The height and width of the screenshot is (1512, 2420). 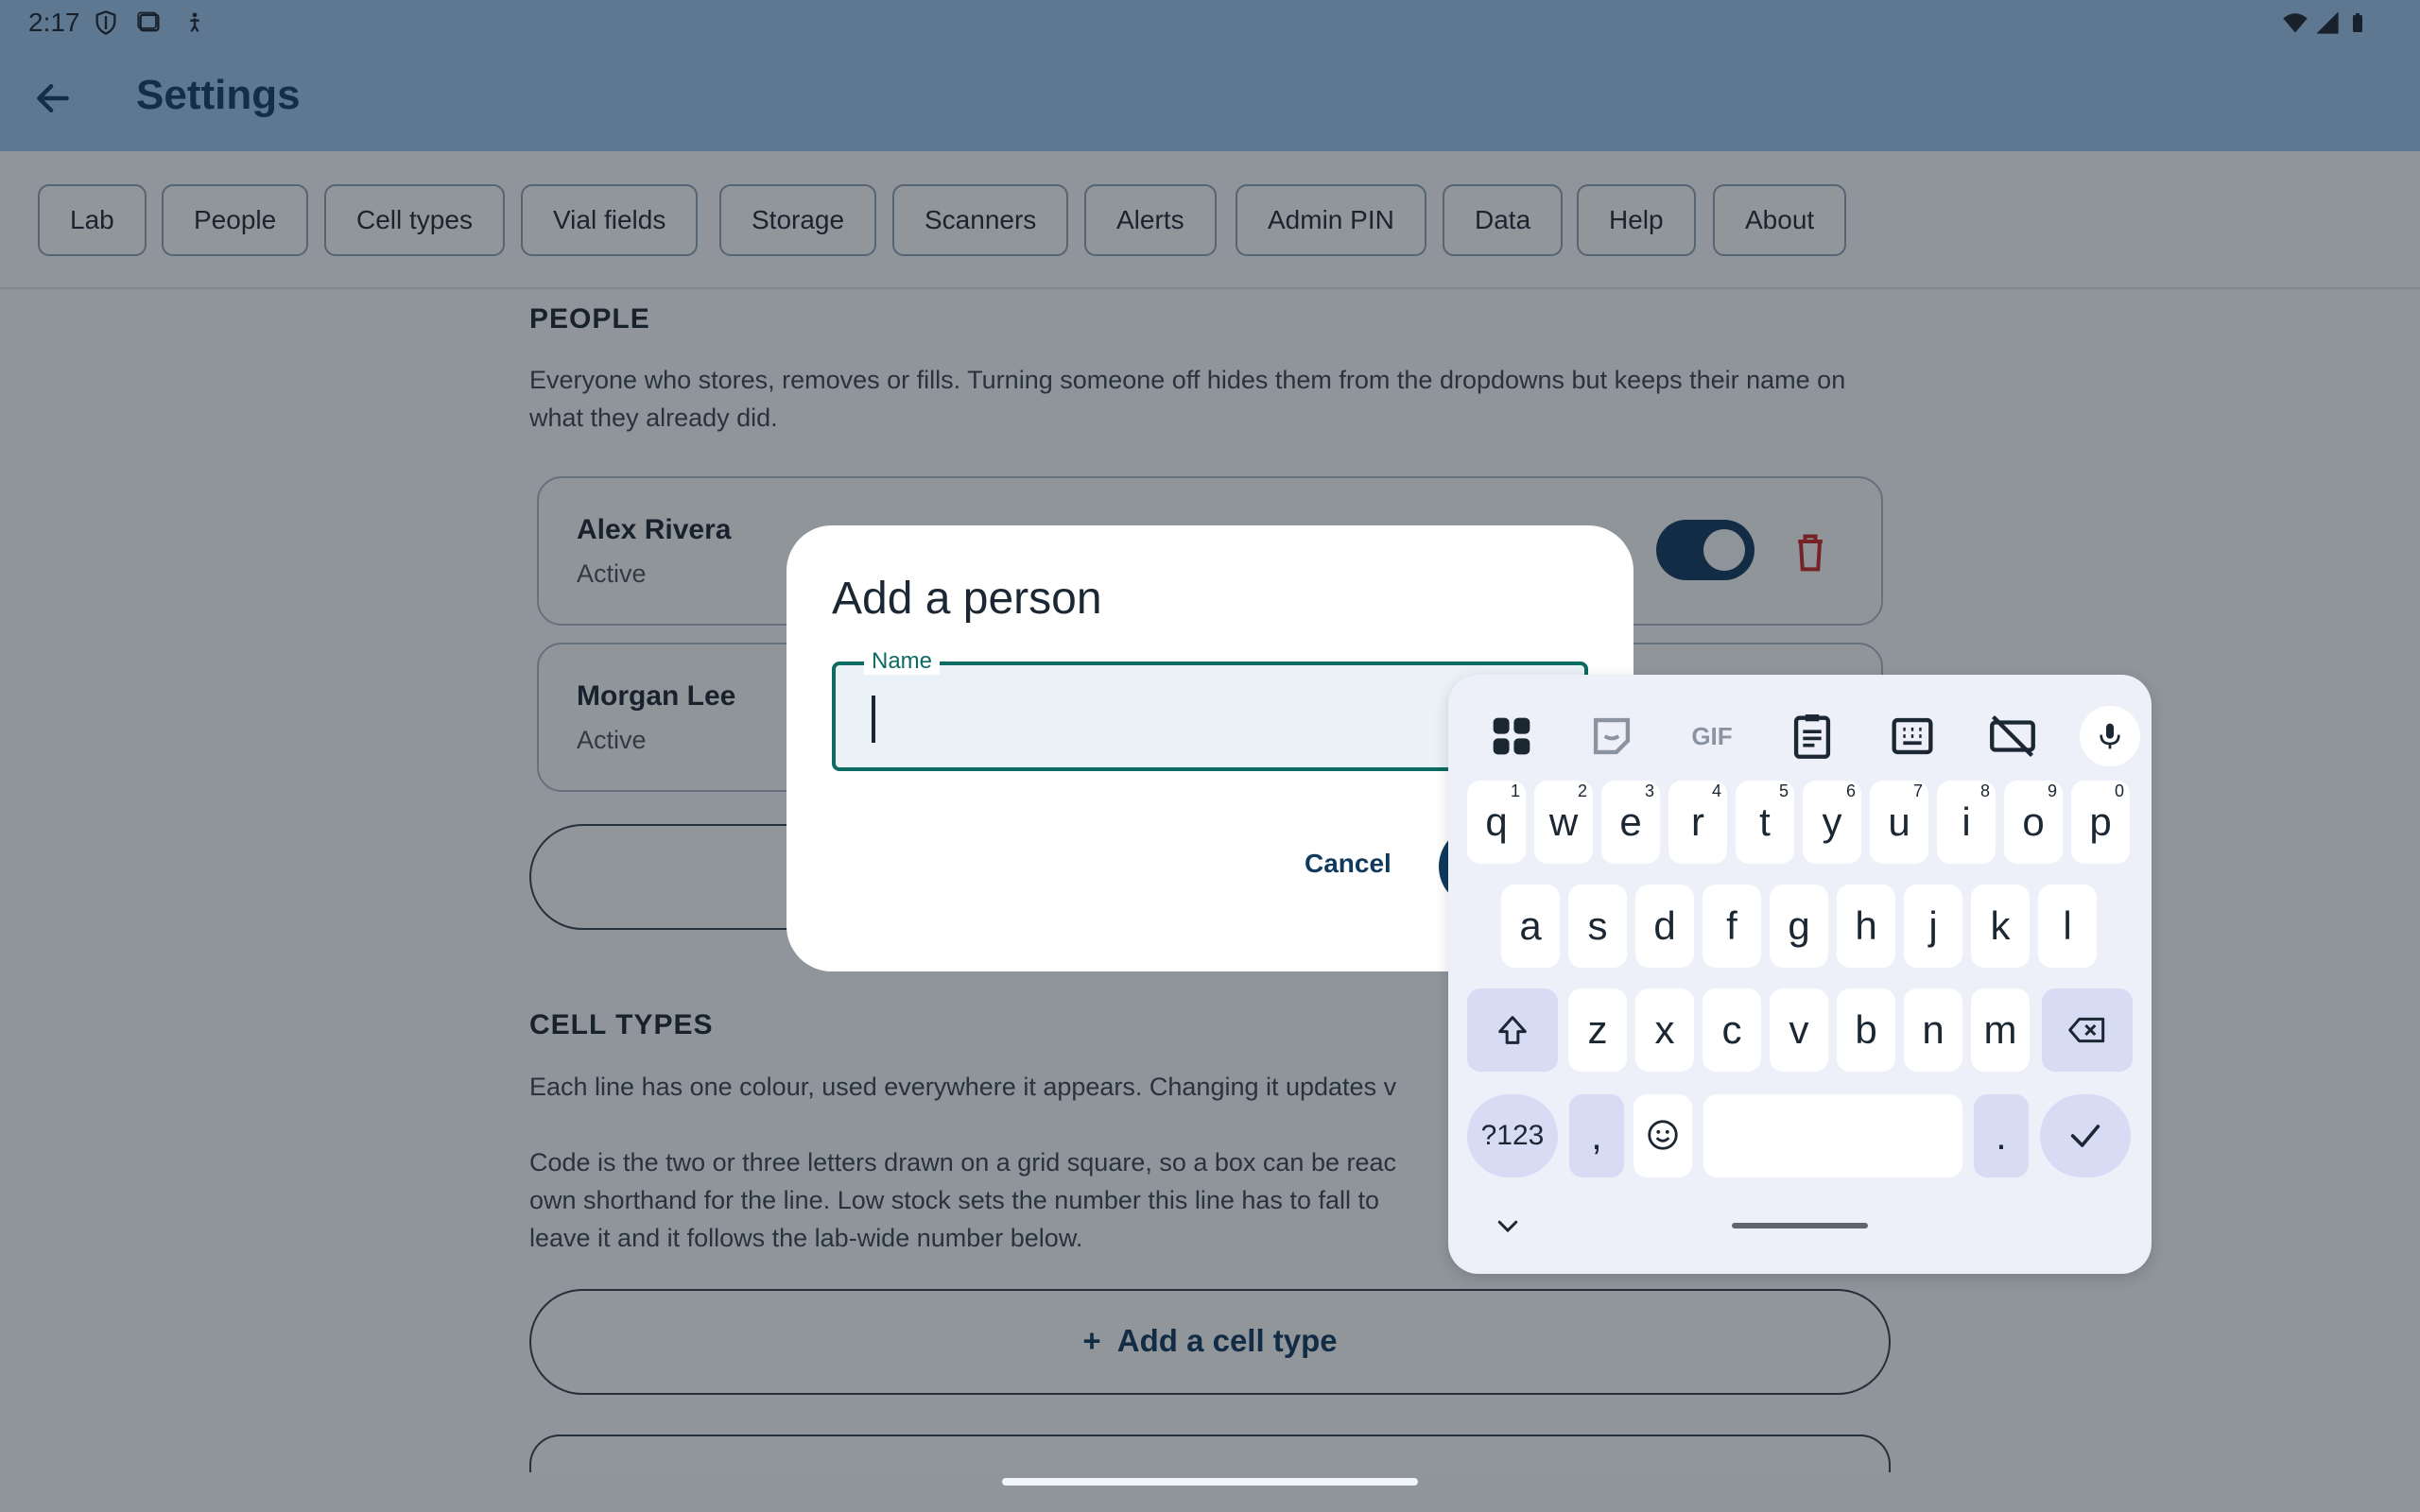 I want to click on key-c: c, so click(x=1732, y=1030).